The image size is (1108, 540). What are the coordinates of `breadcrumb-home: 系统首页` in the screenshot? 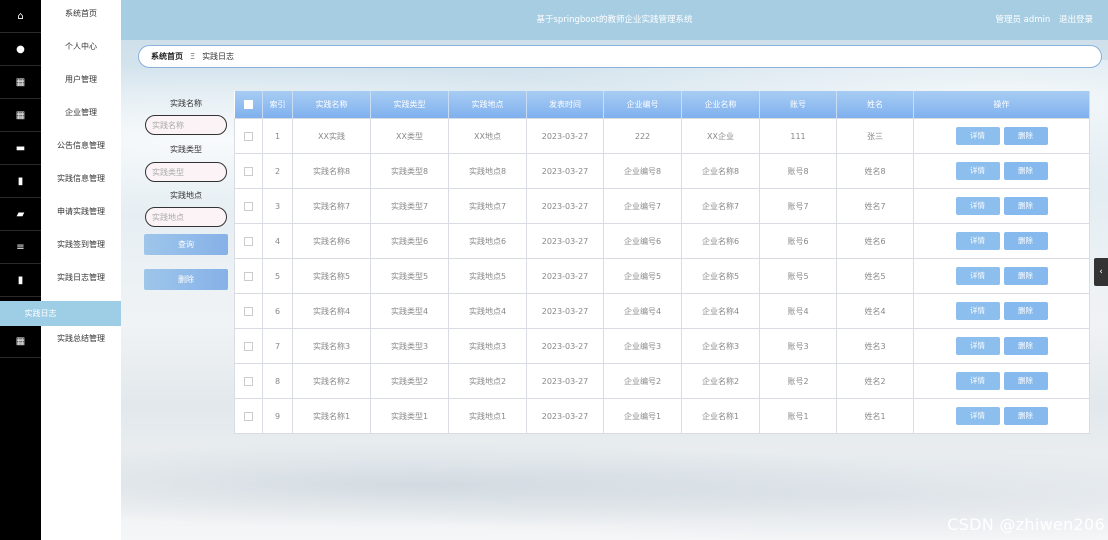 It's located at (167, 56).